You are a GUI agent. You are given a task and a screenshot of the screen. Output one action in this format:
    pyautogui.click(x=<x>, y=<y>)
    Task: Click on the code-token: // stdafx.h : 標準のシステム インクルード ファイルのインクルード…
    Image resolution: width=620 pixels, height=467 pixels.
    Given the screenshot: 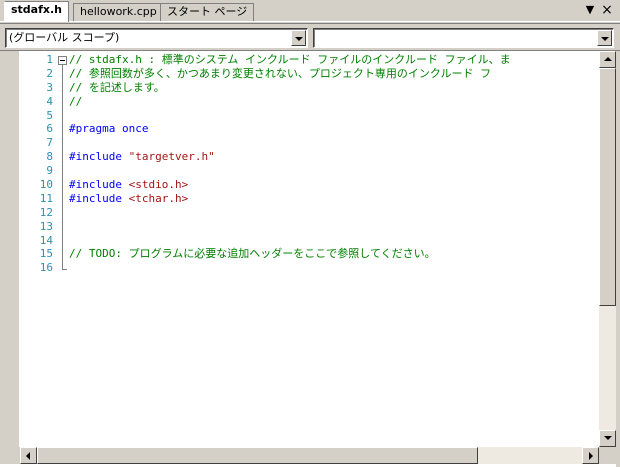 What is the action you would take?
    pyautogui.click(x=290, y=59)
    